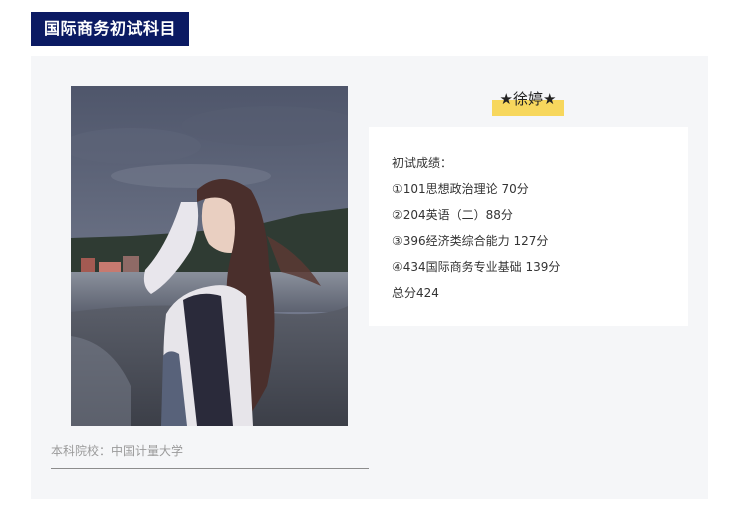 The height and width of the screenshot is (516, 730). What do you see at coordinates (117, 451) in the screenshot?
I see `undergrad-school: 本科院校：中国计量大学` at bounding box center [117, 451].